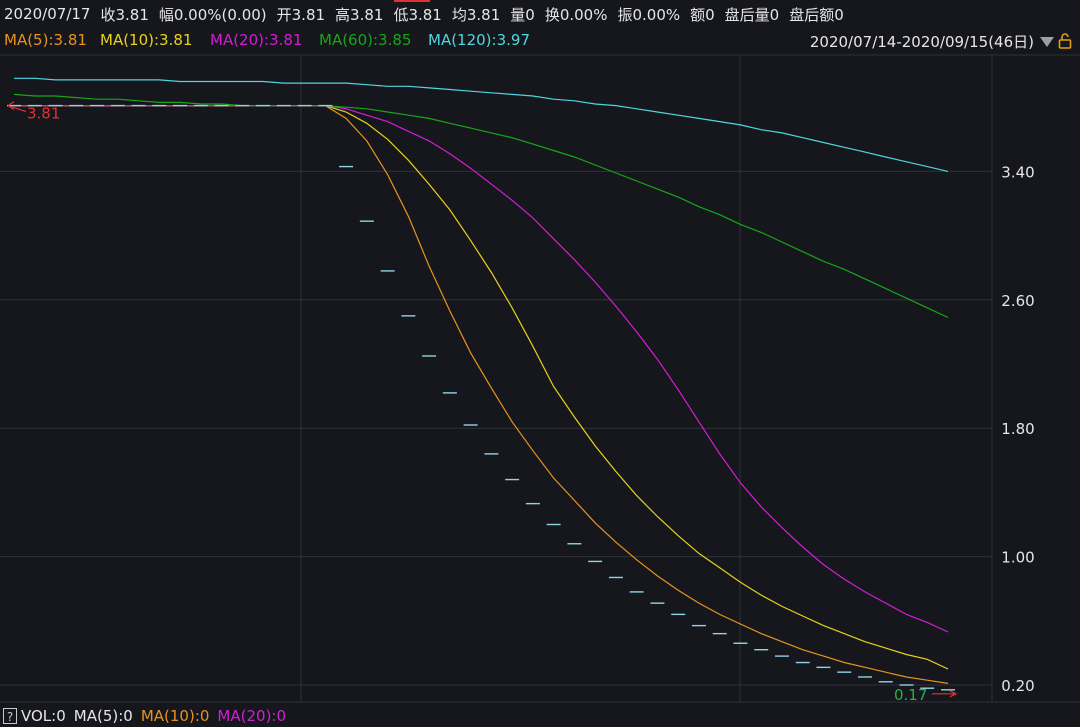 This screenshot has height=727, width=1080. Describe the element at coordinates (816, 14) in the screenshot. I see `info-after-amount: 盘后额0` at that location.